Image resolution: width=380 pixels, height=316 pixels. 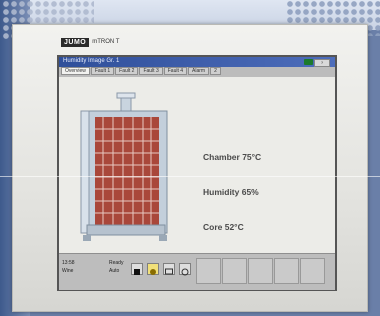 What do you see at coordinates (169, 271) in the screenshot?
I see `screen-icon` at bounding box center [169, 271].